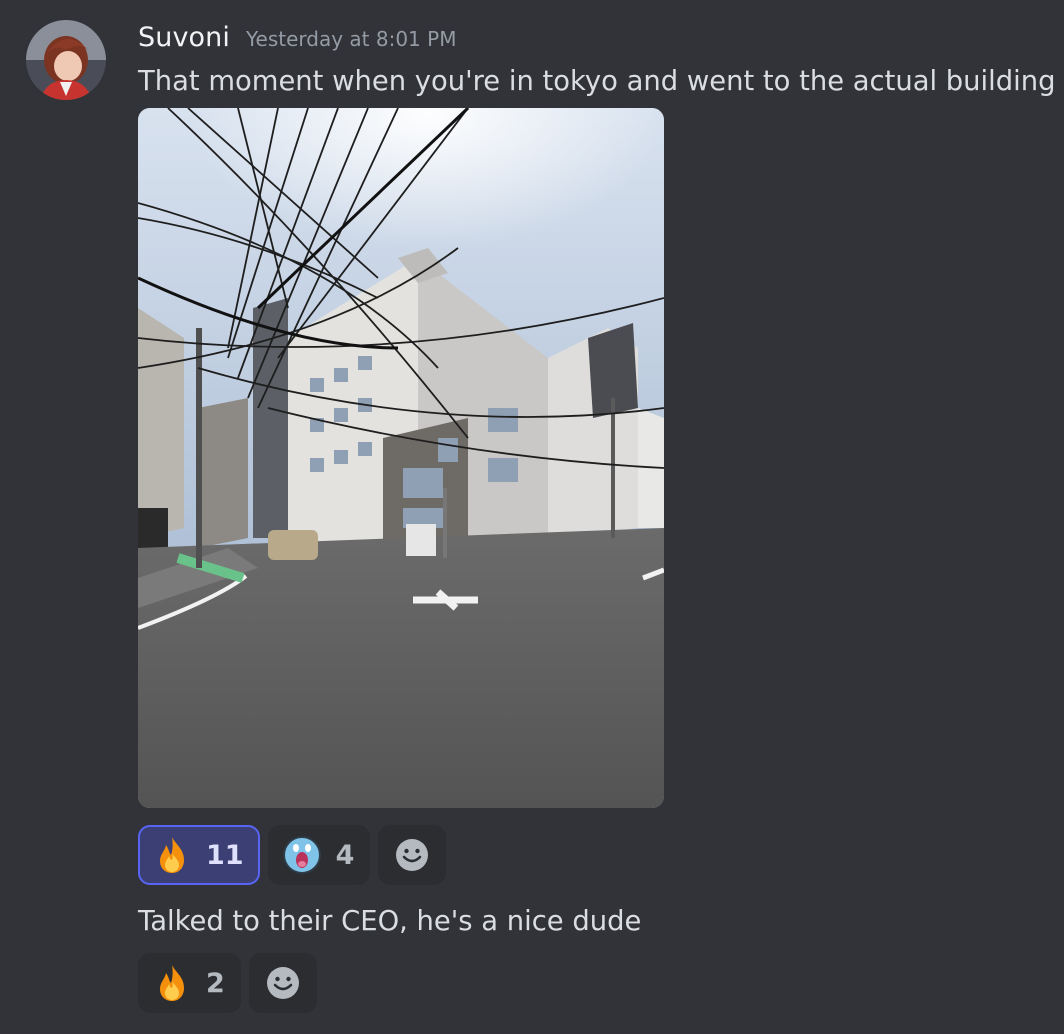  I want to click on reaction-surprised: 4, so click(319, 855).